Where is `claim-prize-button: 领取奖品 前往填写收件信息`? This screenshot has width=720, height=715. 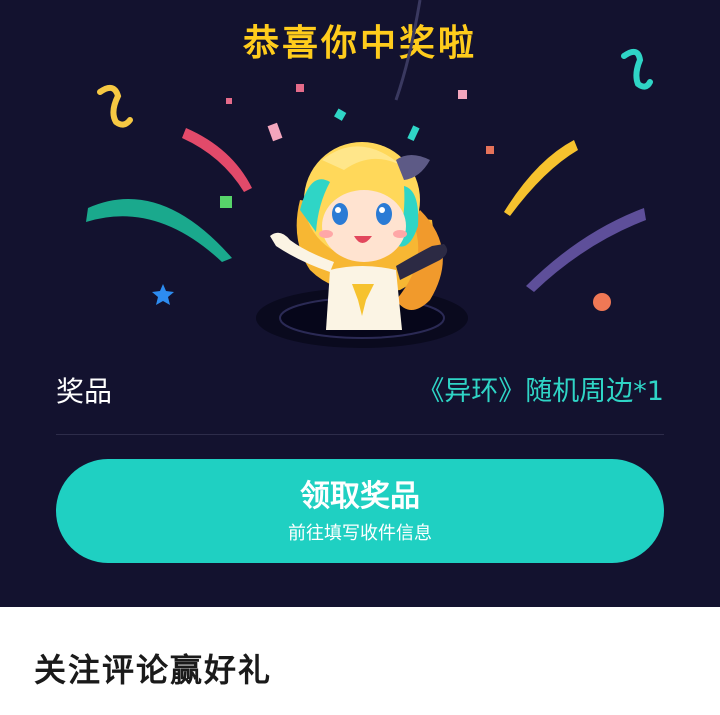 claim-prize-button: 领取奖品 前往填写收件信息 is located at coordinates (360, 511).